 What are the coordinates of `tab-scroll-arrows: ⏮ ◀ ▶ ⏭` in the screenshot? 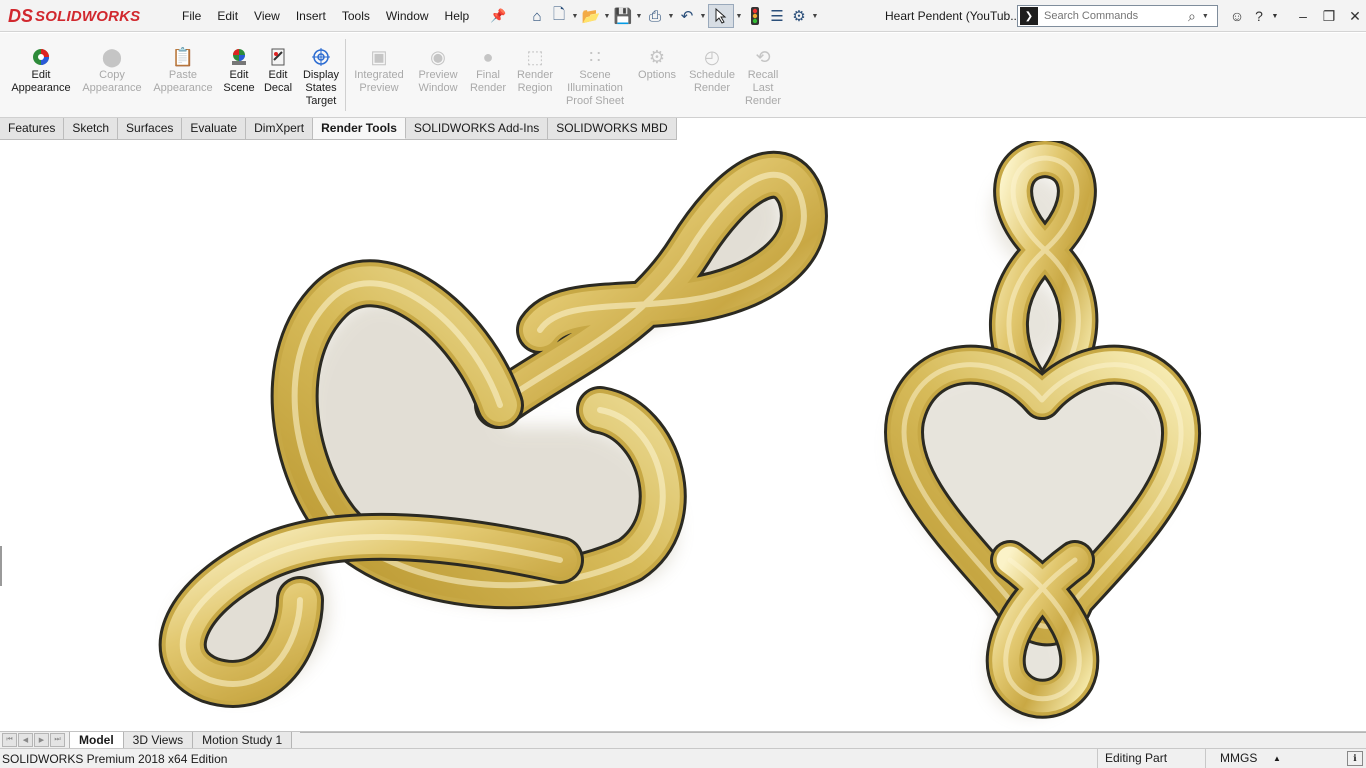 It's located at (34, 740).